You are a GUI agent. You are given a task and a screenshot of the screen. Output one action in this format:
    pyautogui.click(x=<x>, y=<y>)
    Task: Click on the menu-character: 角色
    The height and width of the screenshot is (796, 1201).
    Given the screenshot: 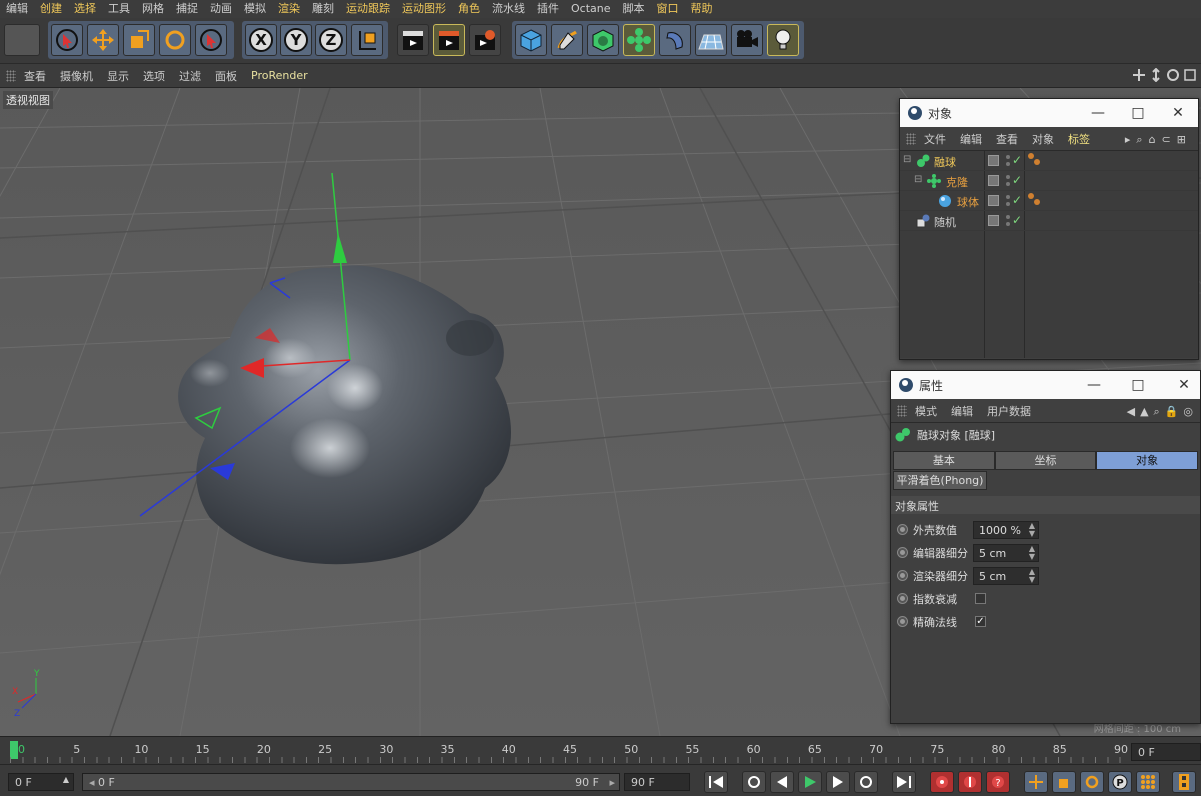 What is the action you would take?
    pyautogui.click(x=469, y=9)
    